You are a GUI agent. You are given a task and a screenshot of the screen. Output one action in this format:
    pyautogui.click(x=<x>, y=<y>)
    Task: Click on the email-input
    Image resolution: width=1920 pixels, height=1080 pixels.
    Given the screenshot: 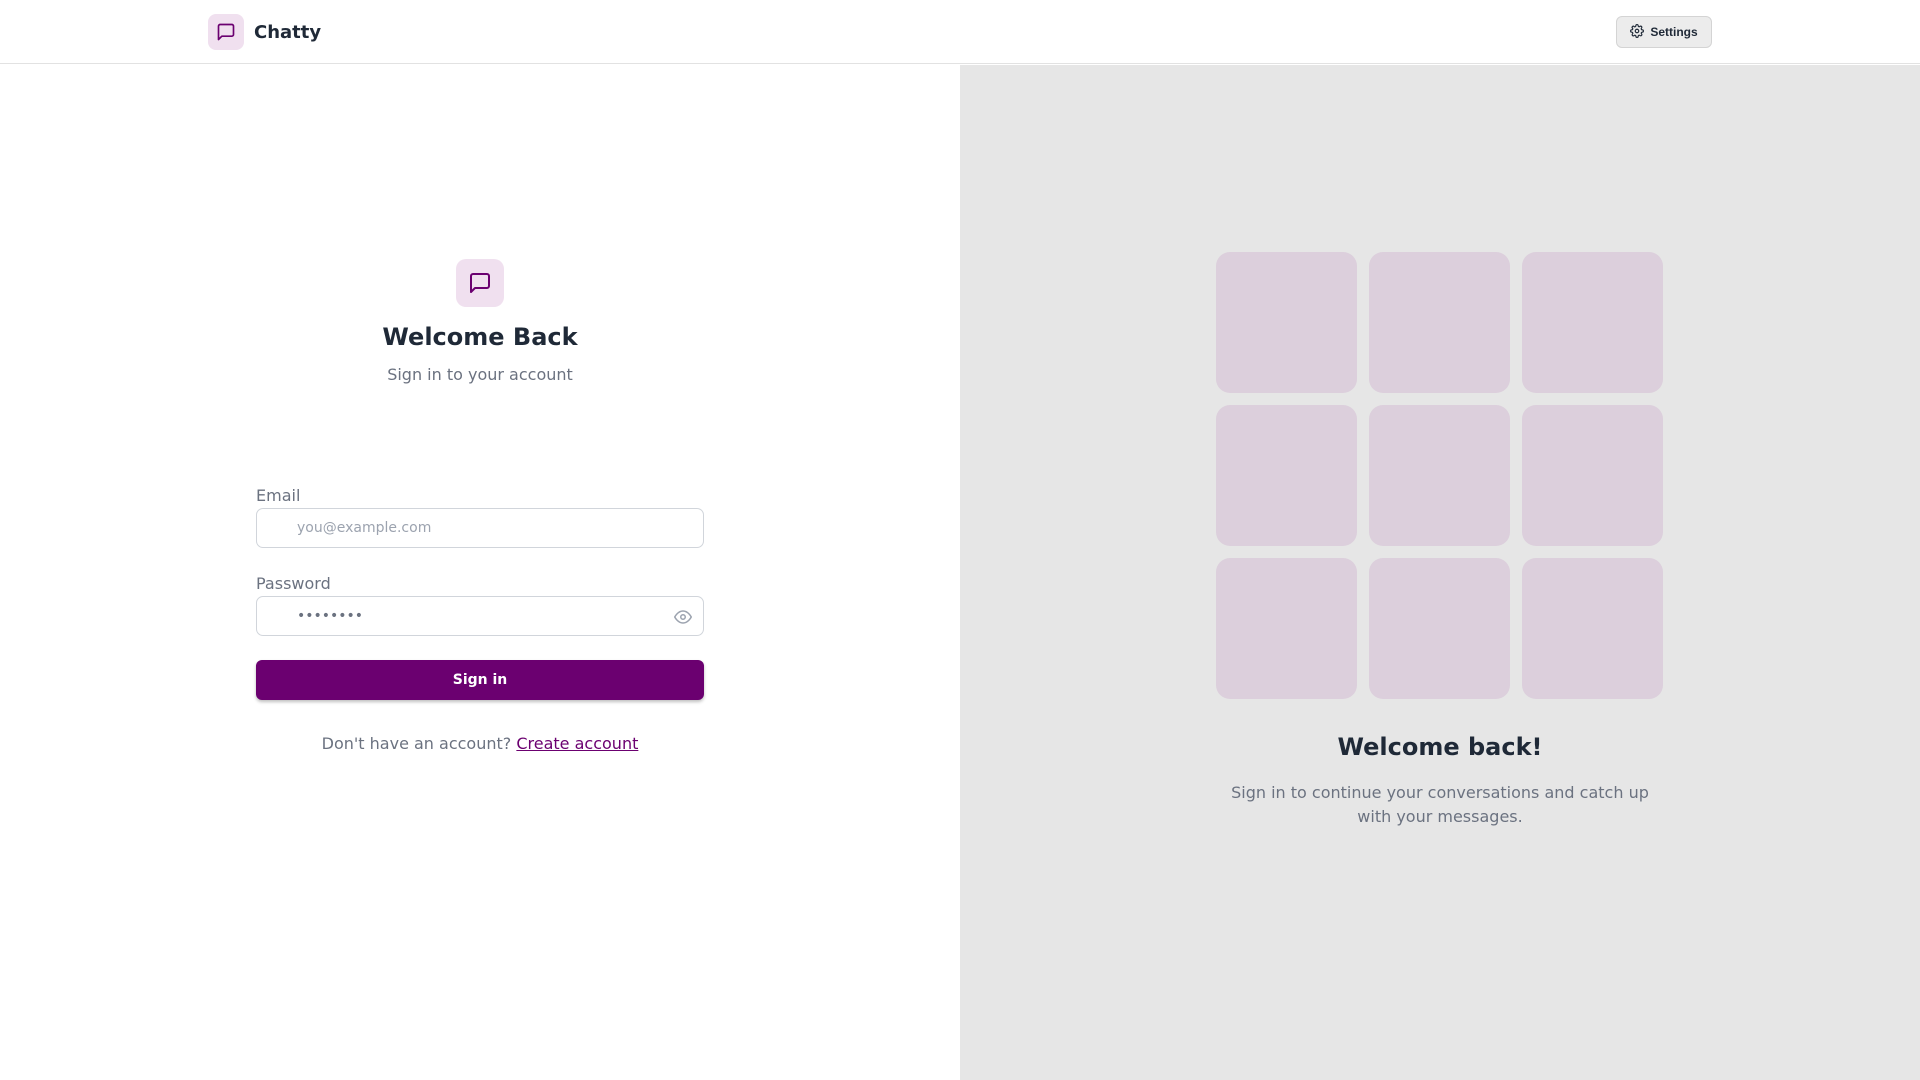 What is the action you would take?
    pyautogui.click(x=477, y=528)
    